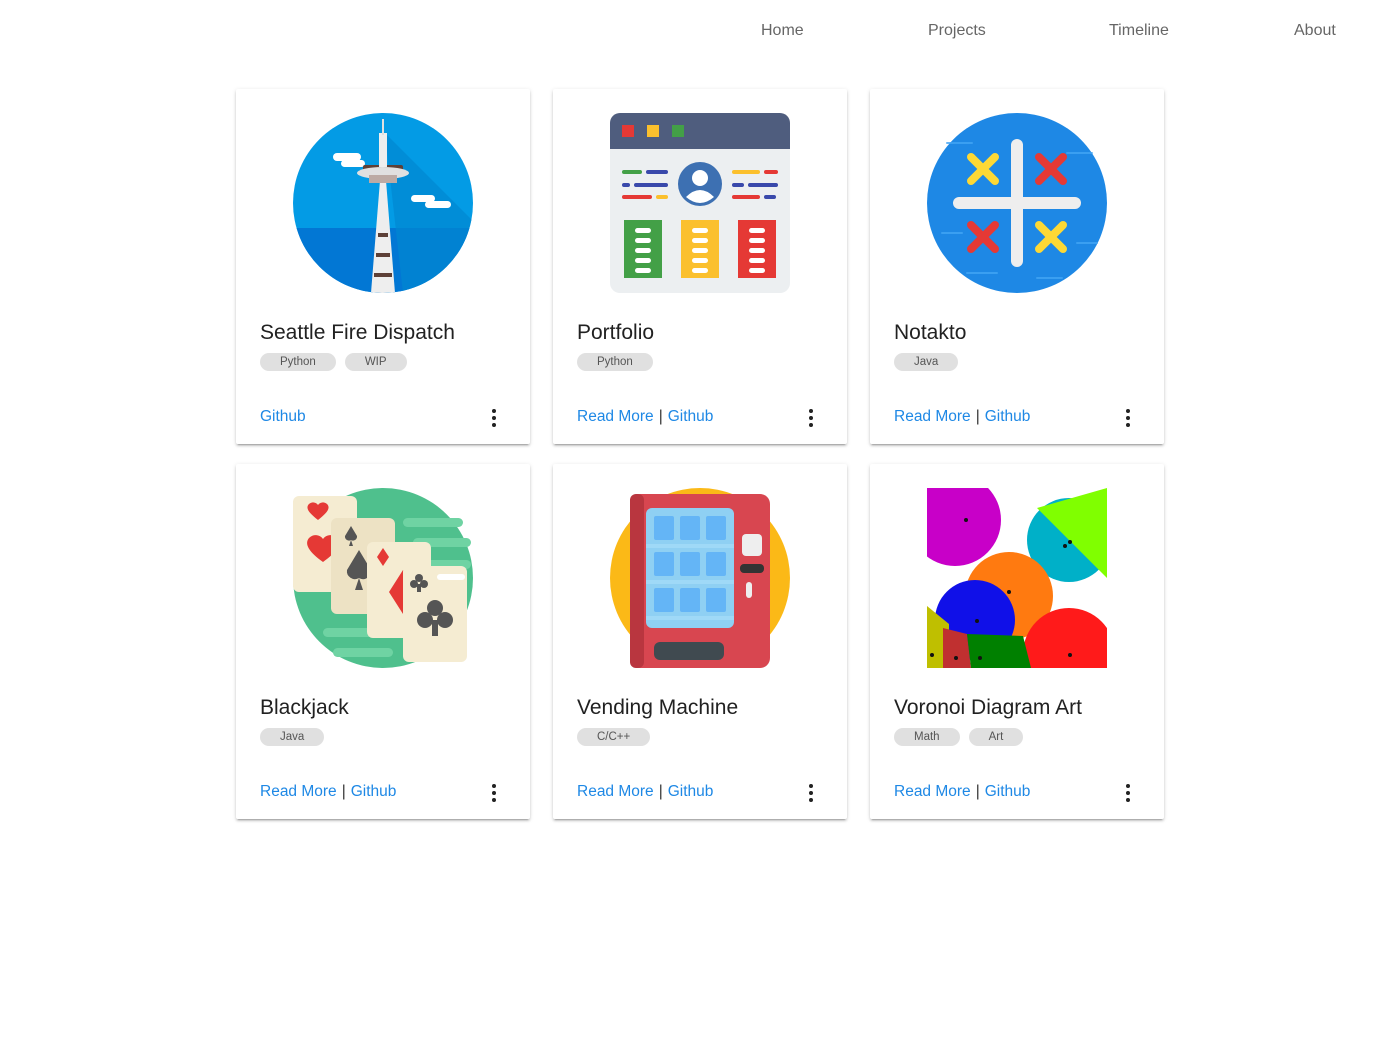 Image resolution: width=1400 pixels, height=1050 pixels. What do you see at coordinates (1315, 31) in the screenshot?
I see `nav-about-link: About` at bounding box center [1315, 31].